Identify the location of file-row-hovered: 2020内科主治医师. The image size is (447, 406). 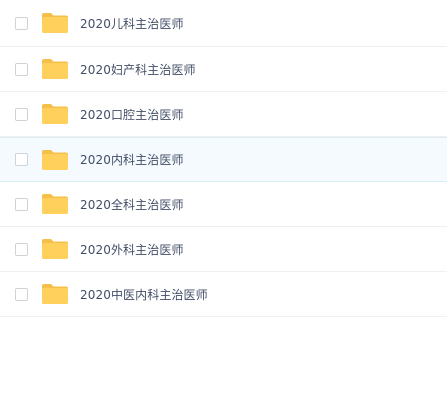
(223, 159).